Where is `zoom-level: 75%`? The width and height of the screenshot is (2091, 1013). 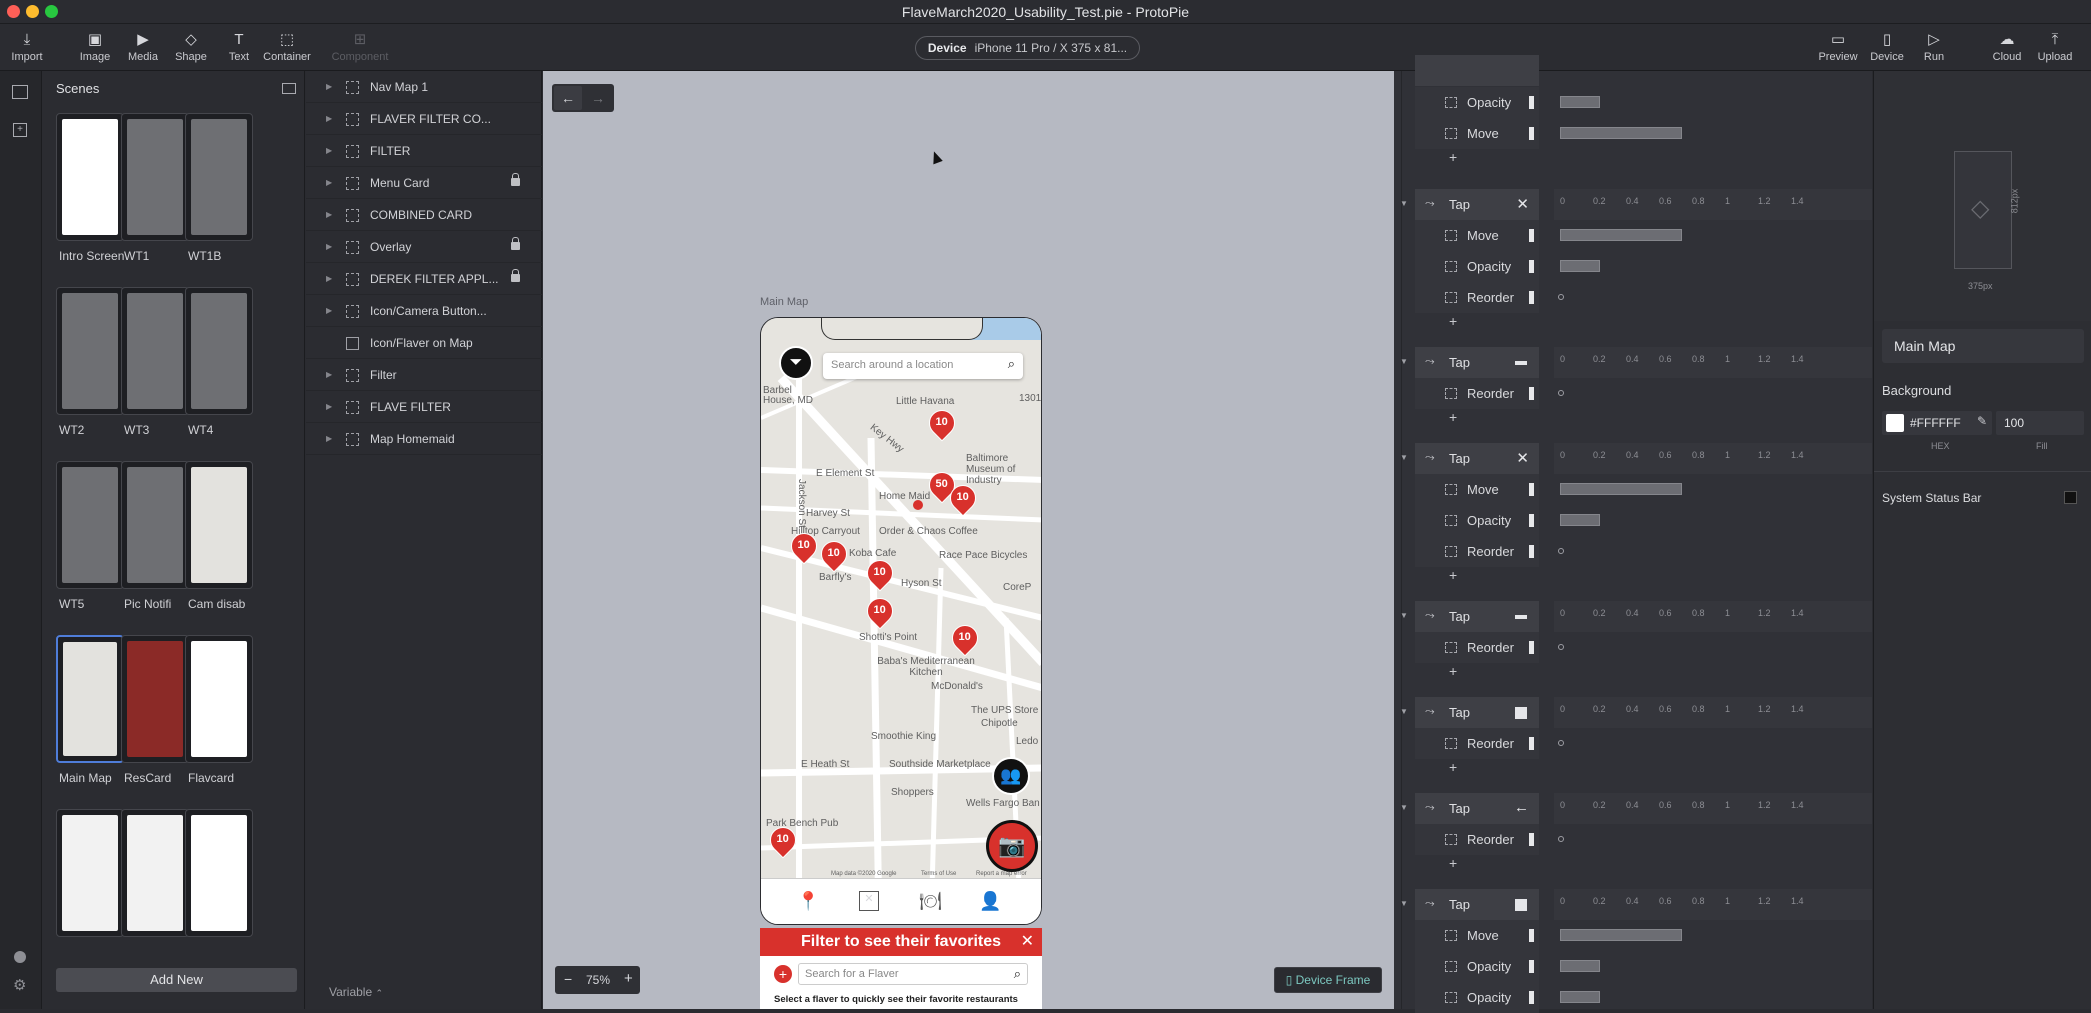
zoom-level: 75% is located at coordinates (598, 980).